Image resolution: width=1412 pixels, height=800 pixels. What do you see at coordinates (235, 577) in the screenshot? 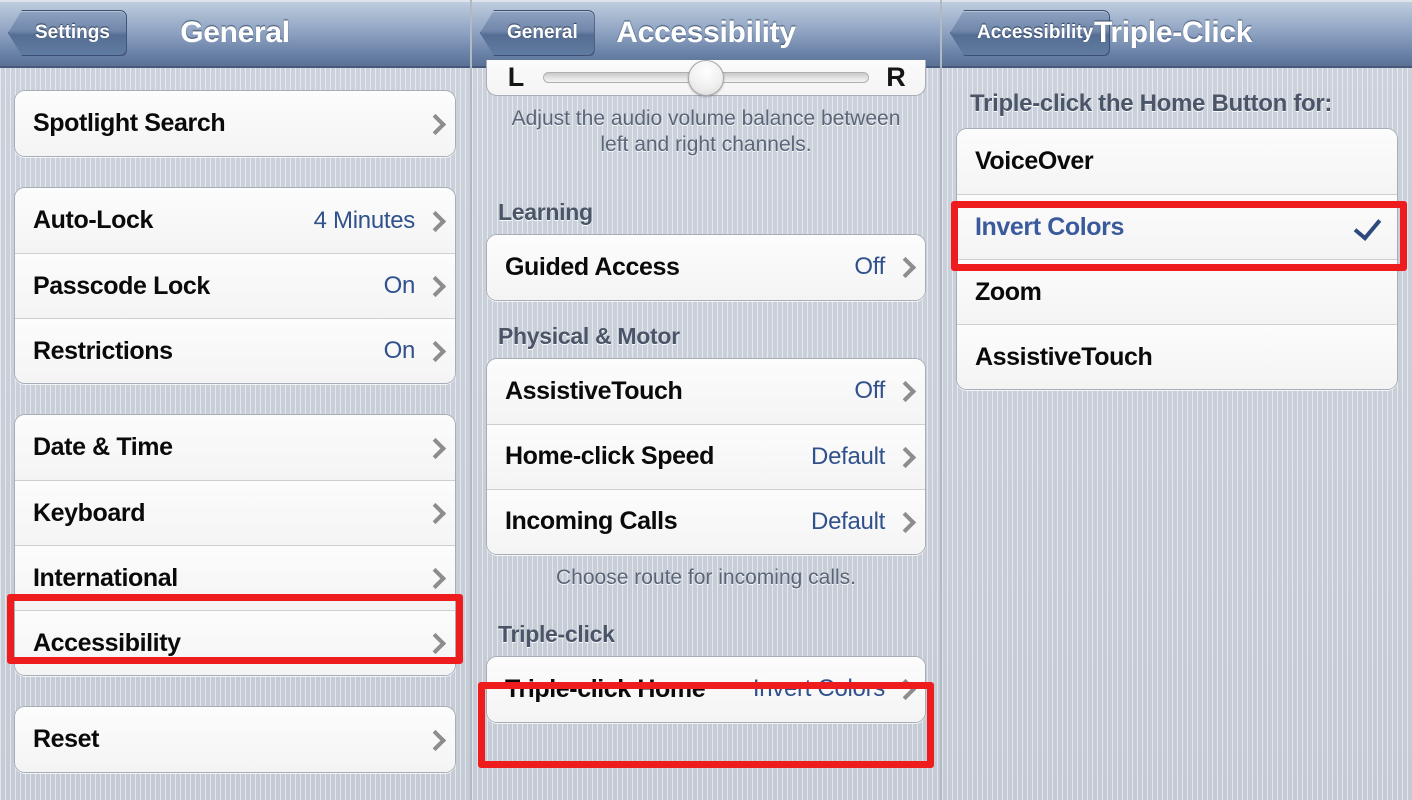
I see `row-international: International` at bounding box center [235, 577].